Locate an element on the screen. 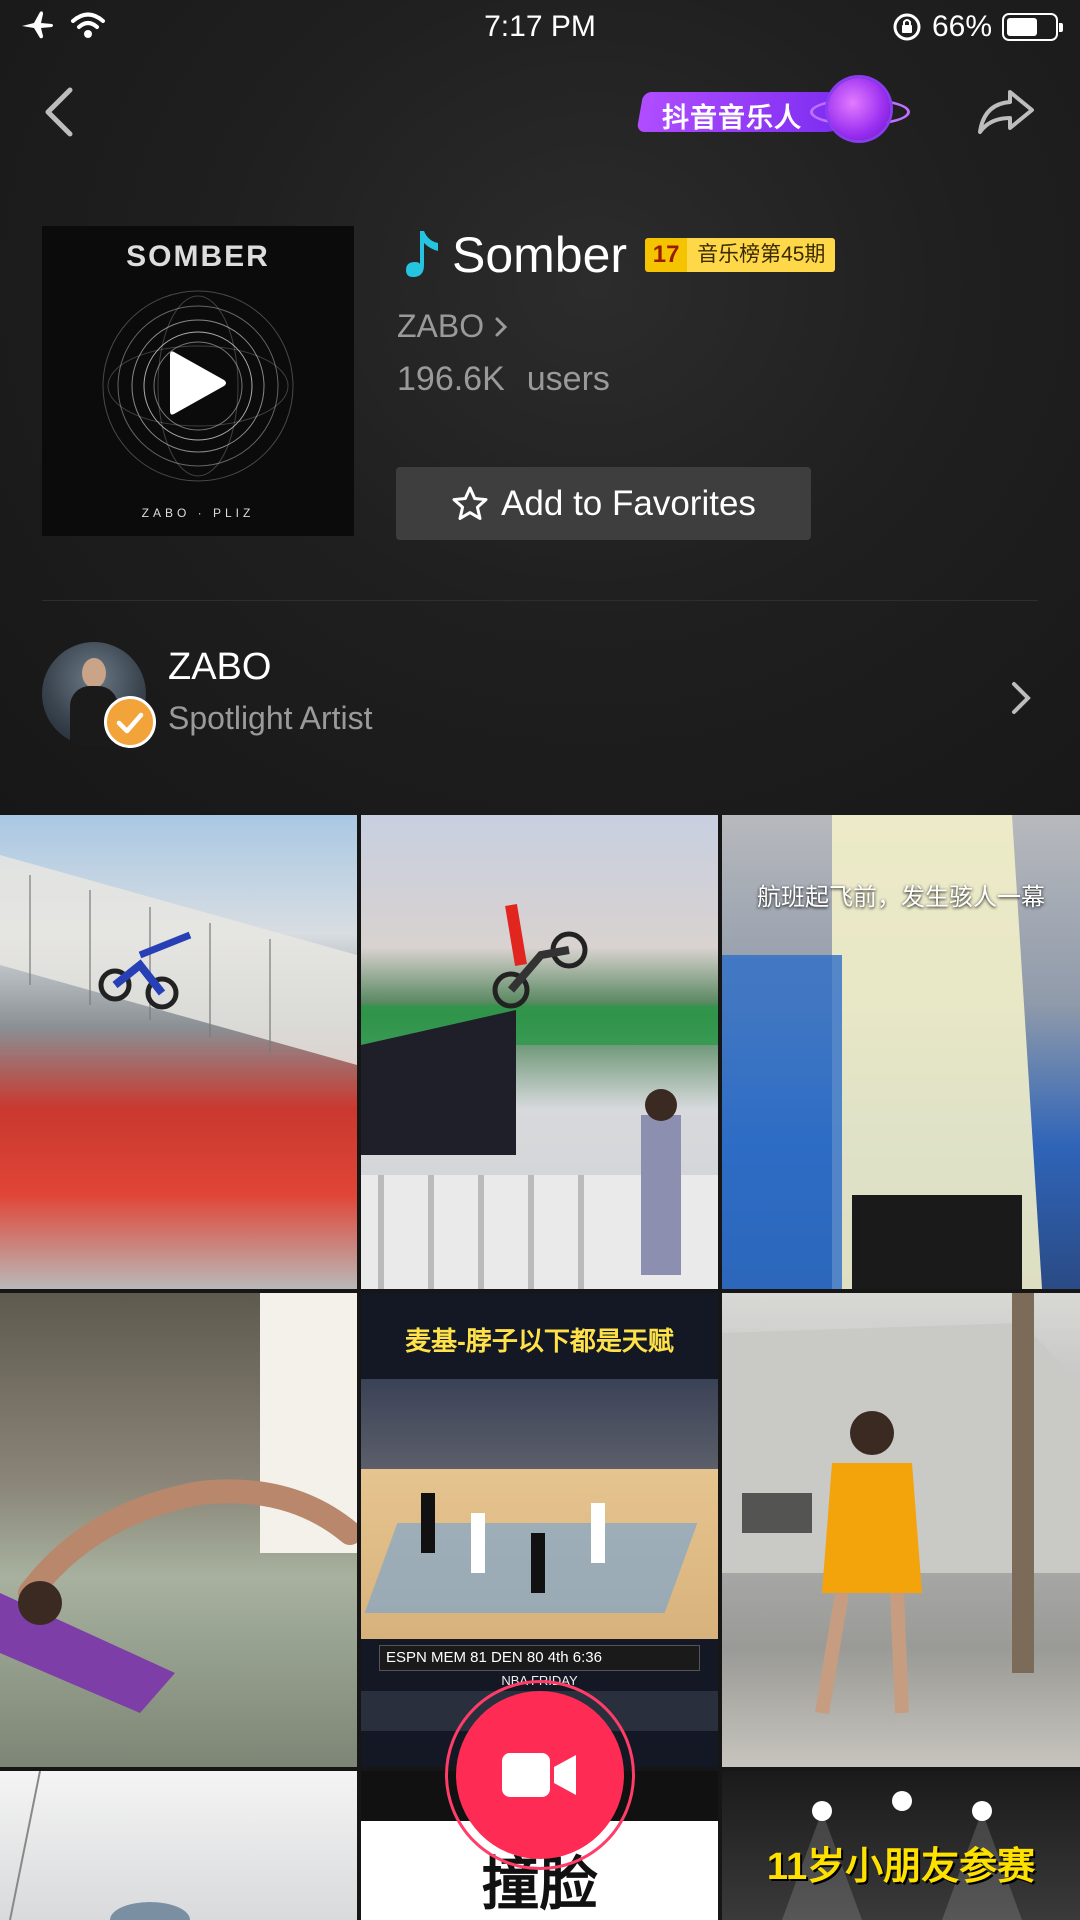 The image size is (1080, 1920). rotation-lock-icon is located at coordinates (907, 27).